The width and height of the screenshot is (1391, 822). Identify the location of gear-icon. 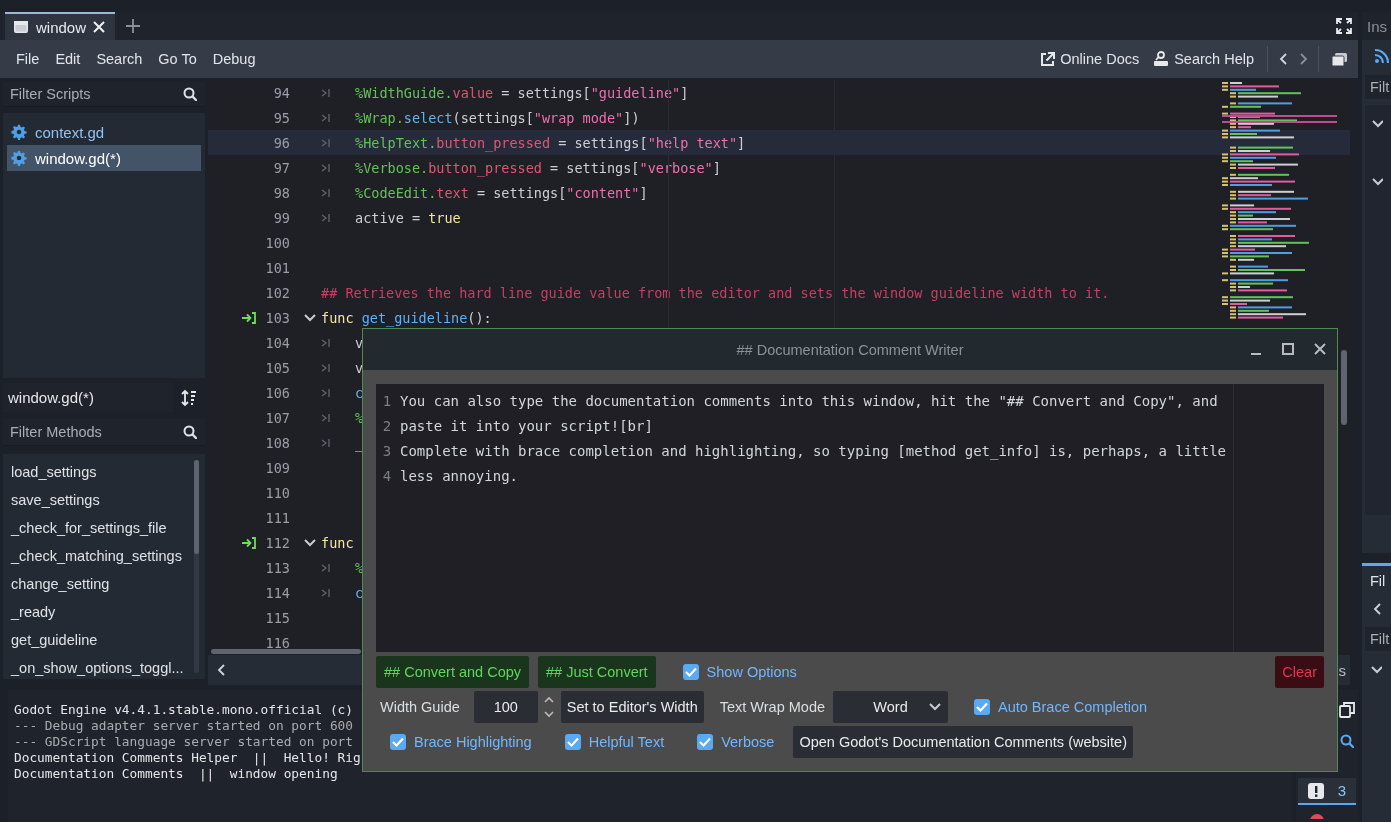
(19, 158).